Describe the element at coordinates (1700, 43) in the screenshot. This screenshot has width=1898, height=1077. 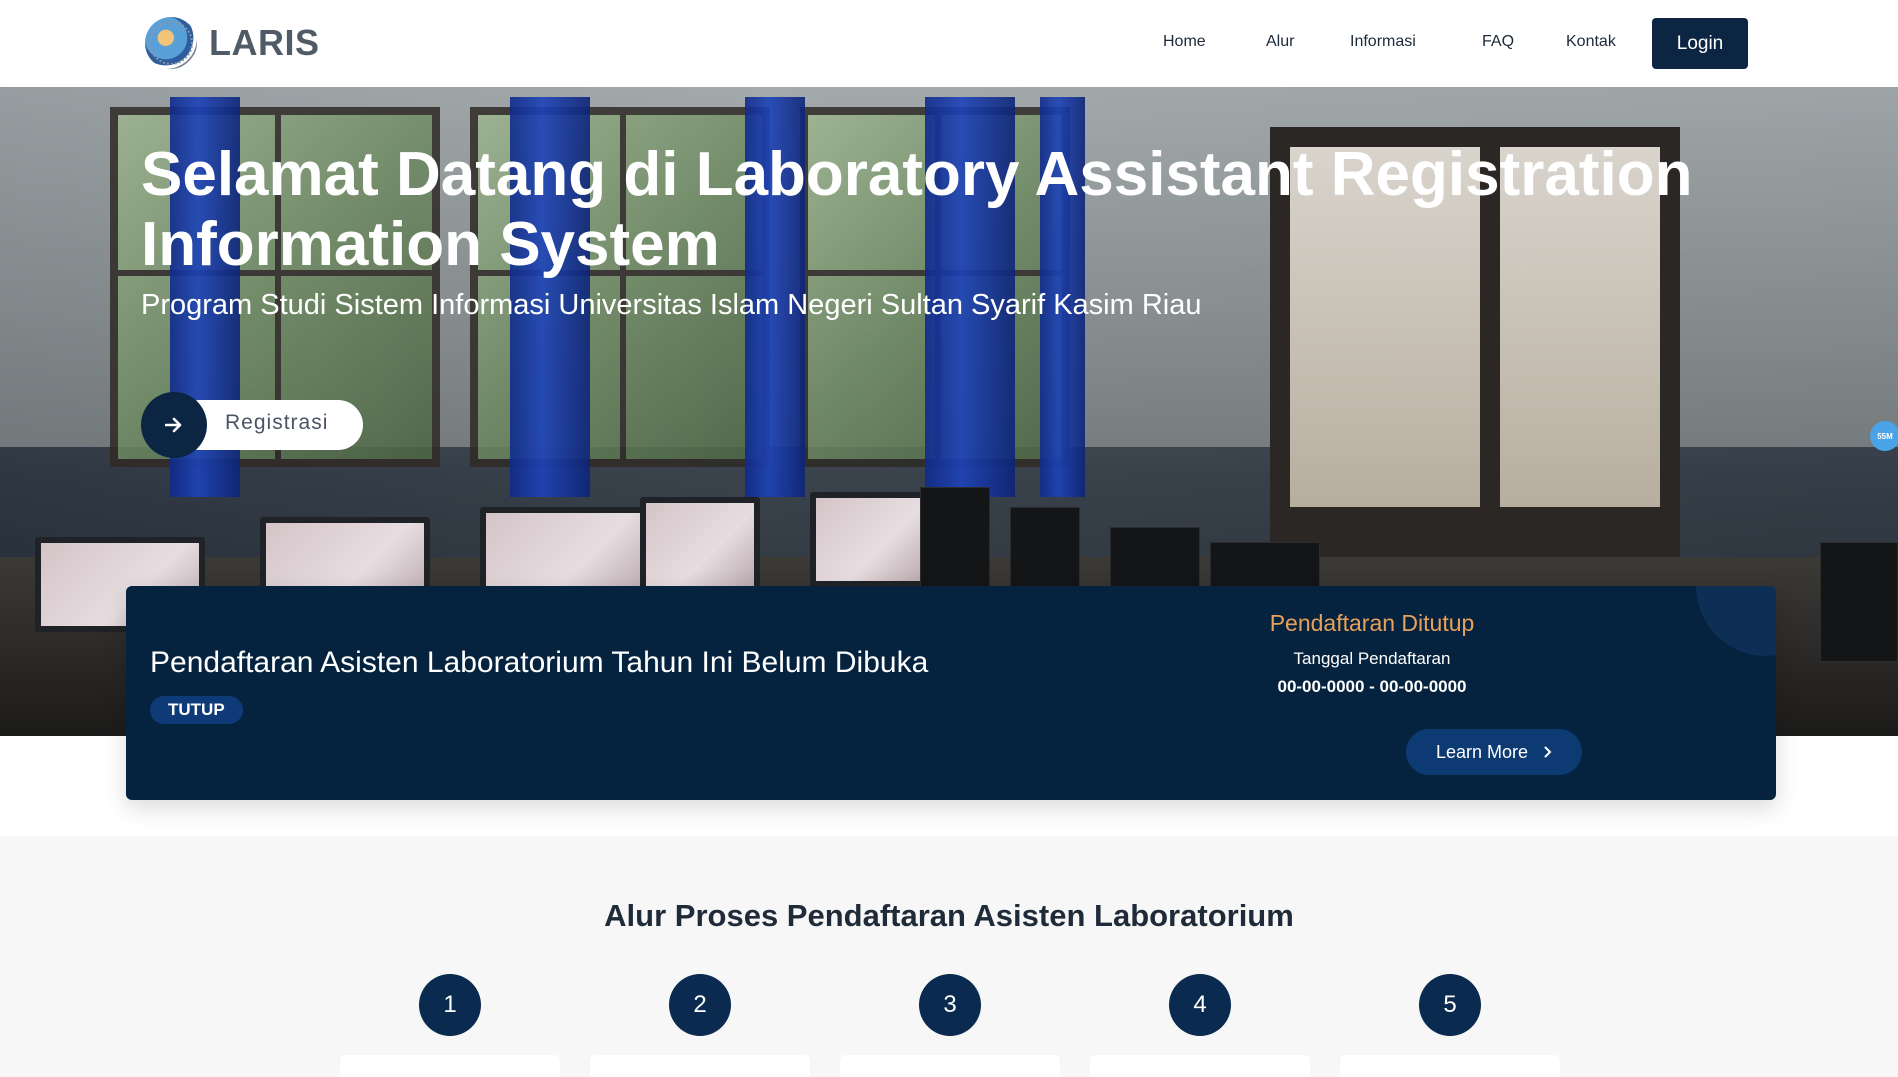
I see `login-button: Login` at that location.